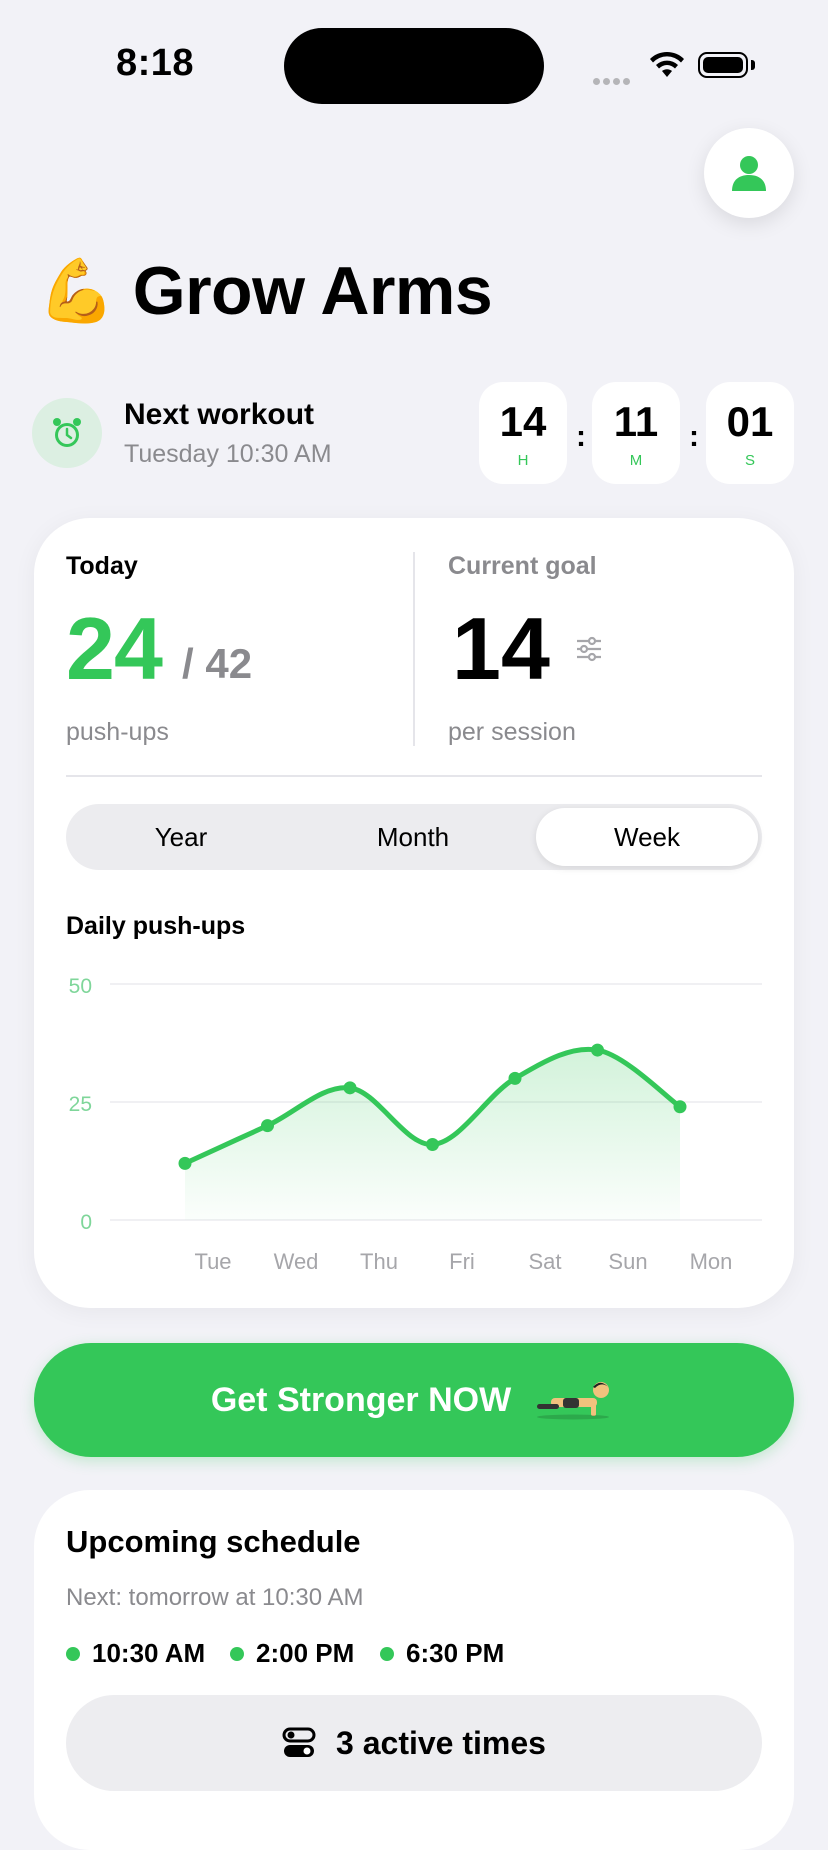  I want to click on y-tick-label: 0, so click(86, 1222).